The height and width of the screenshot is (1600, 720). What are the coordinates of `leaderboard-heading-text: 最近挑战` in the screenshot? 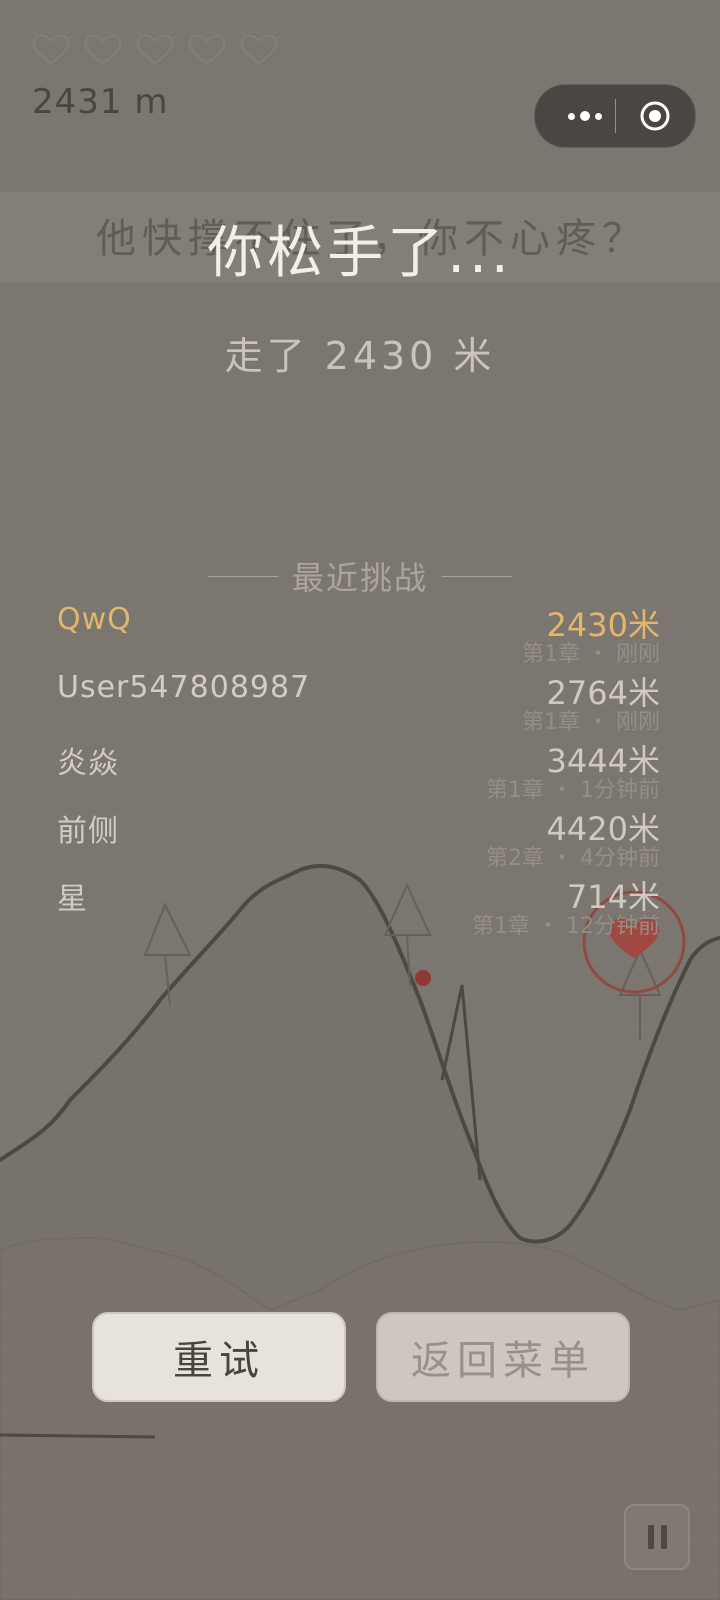 It's located at (359, 578).